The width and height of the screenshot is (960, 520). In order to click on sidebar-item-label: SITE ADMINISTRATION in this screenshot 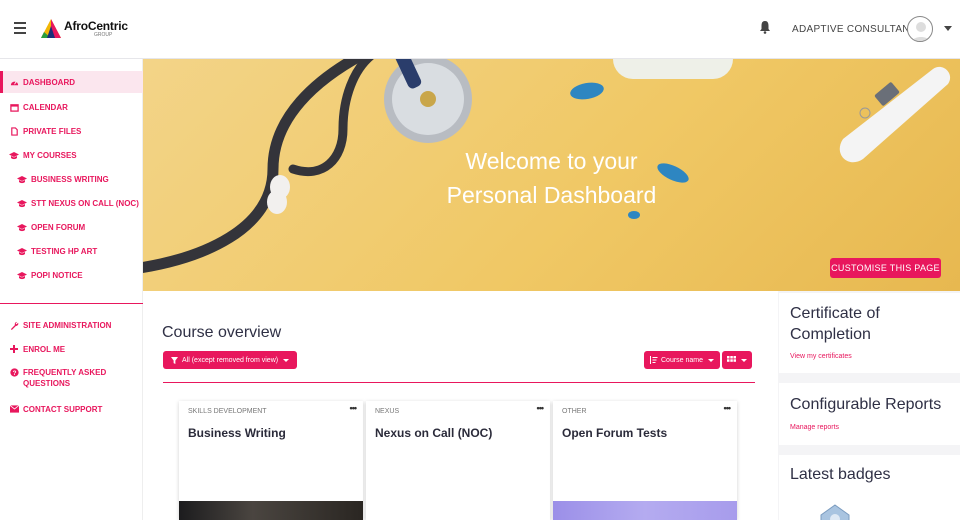, I will do `click(67, 325)`.